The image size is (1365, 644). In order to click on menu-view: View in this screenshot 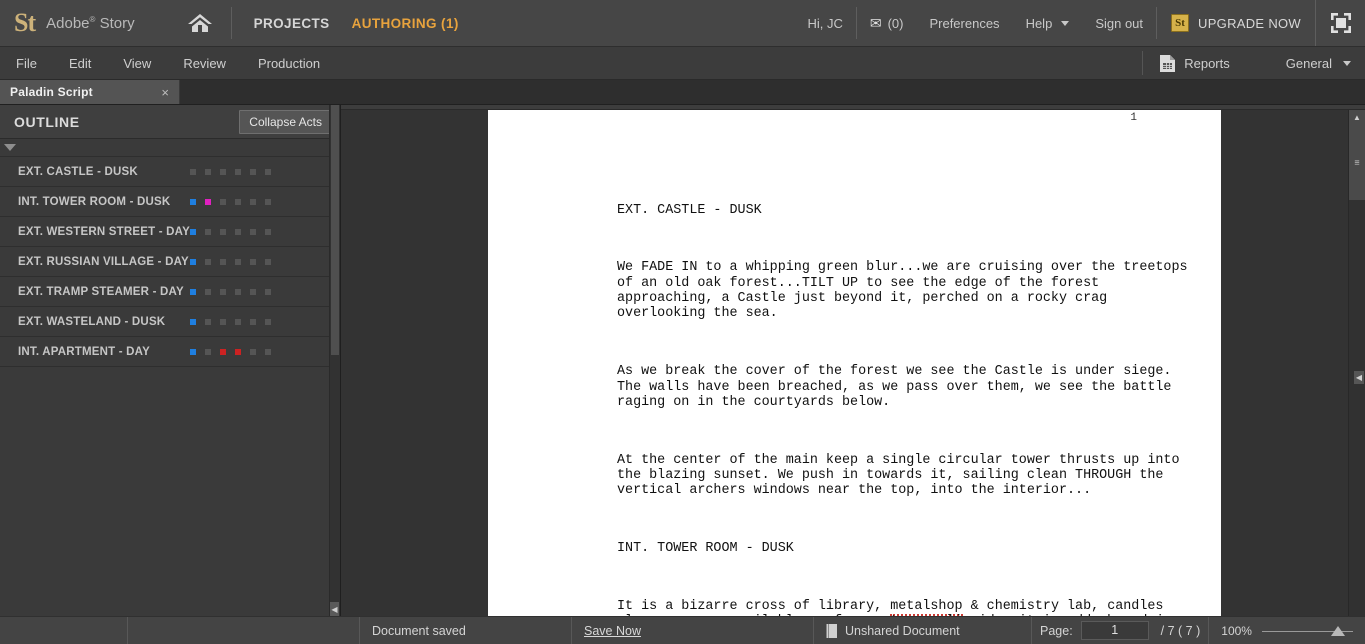, I will do `click(137, 63)`.